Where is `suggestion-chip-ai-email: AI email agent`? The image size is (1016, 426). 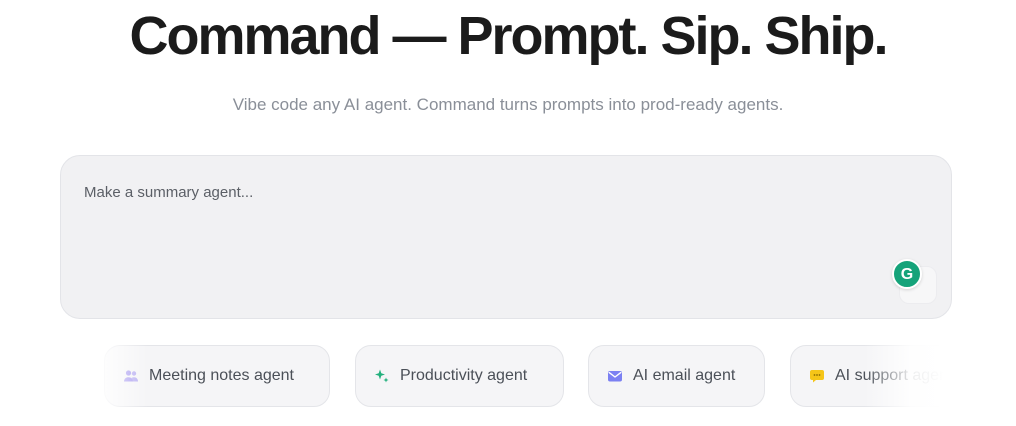
suggestion-chip-ai-email: AI email agent is located at coordinates (676, 376).